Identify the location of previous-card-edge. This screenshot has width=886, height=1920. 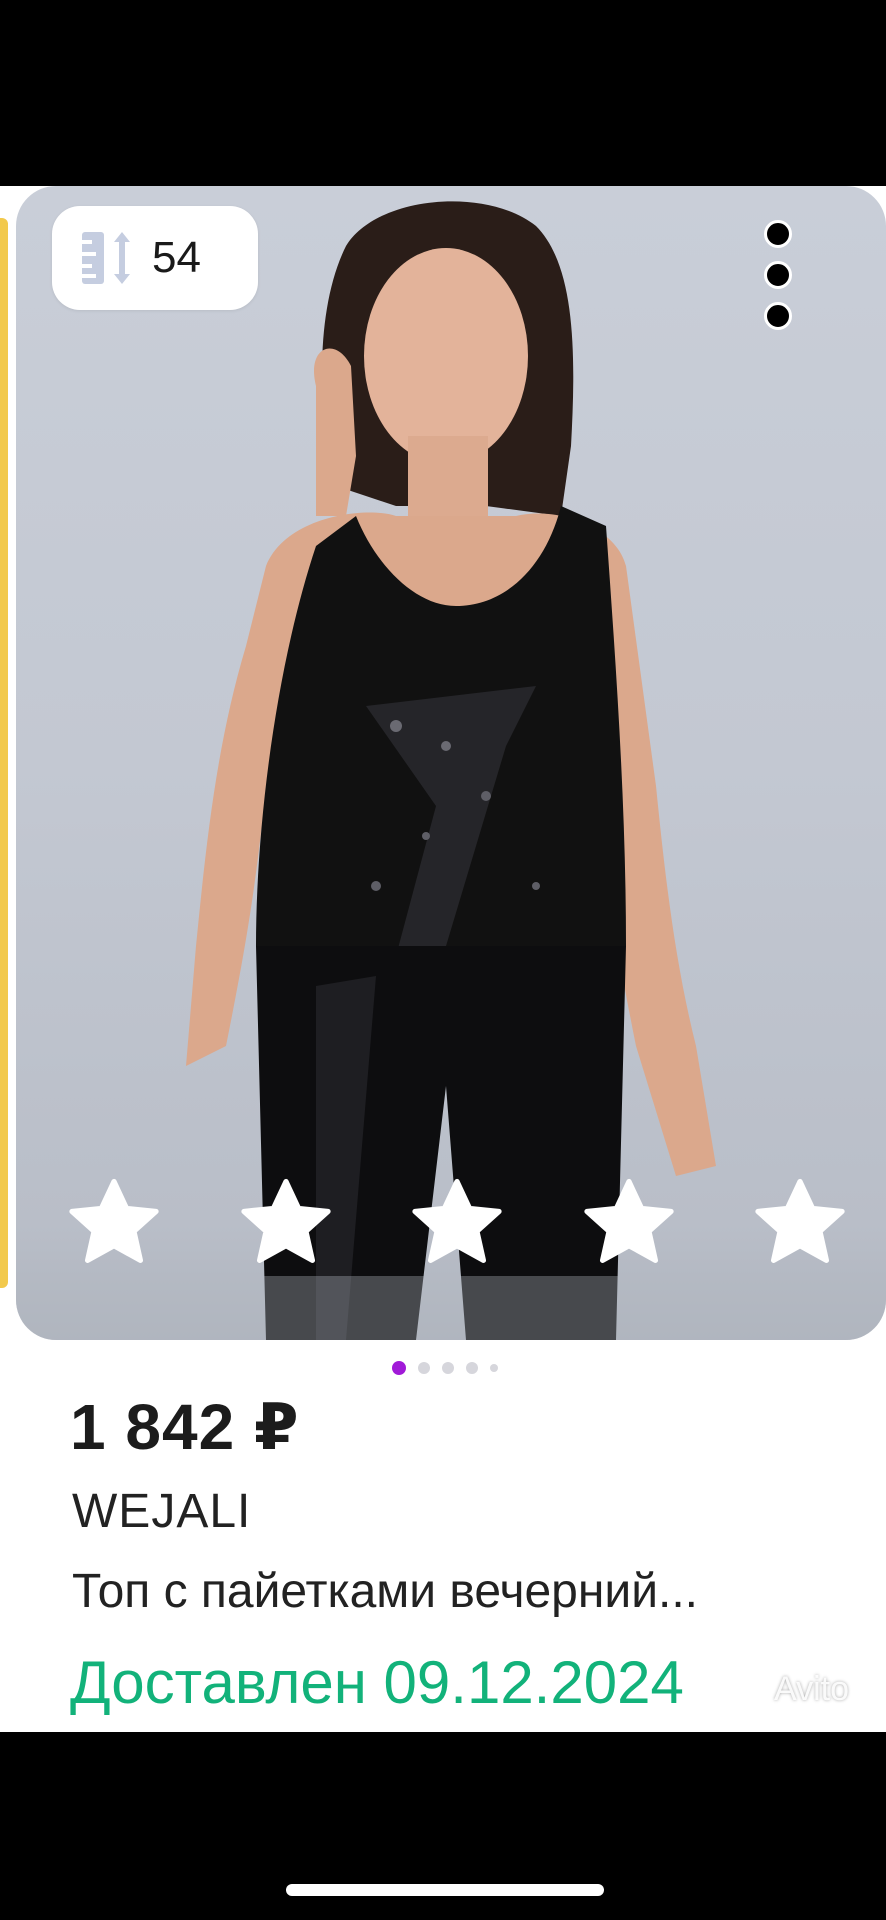
(4, 753).